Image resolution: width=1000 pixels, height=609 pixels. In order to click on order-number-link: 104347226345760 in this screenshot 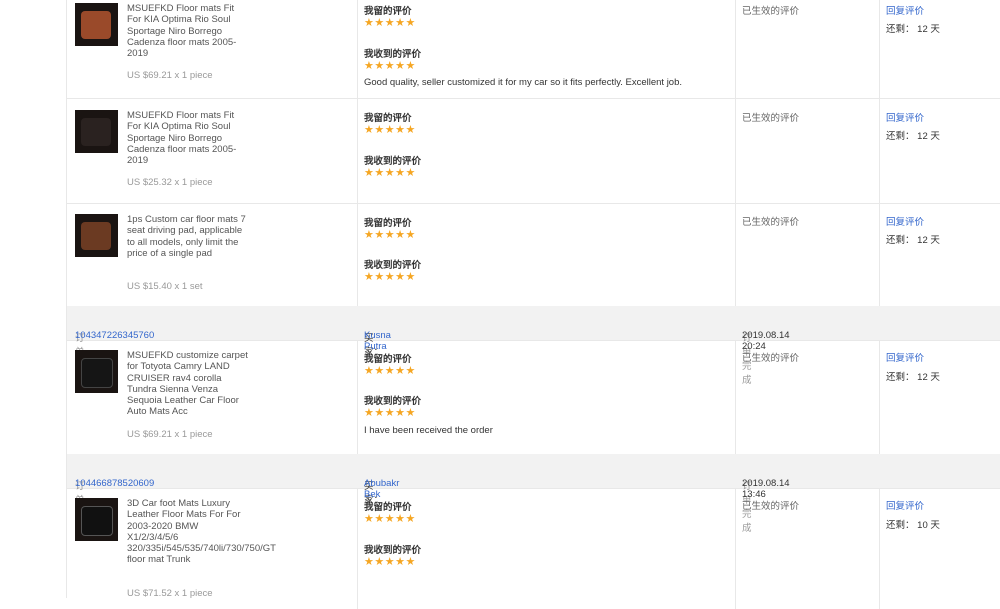, I will do `click(114, 335)`.